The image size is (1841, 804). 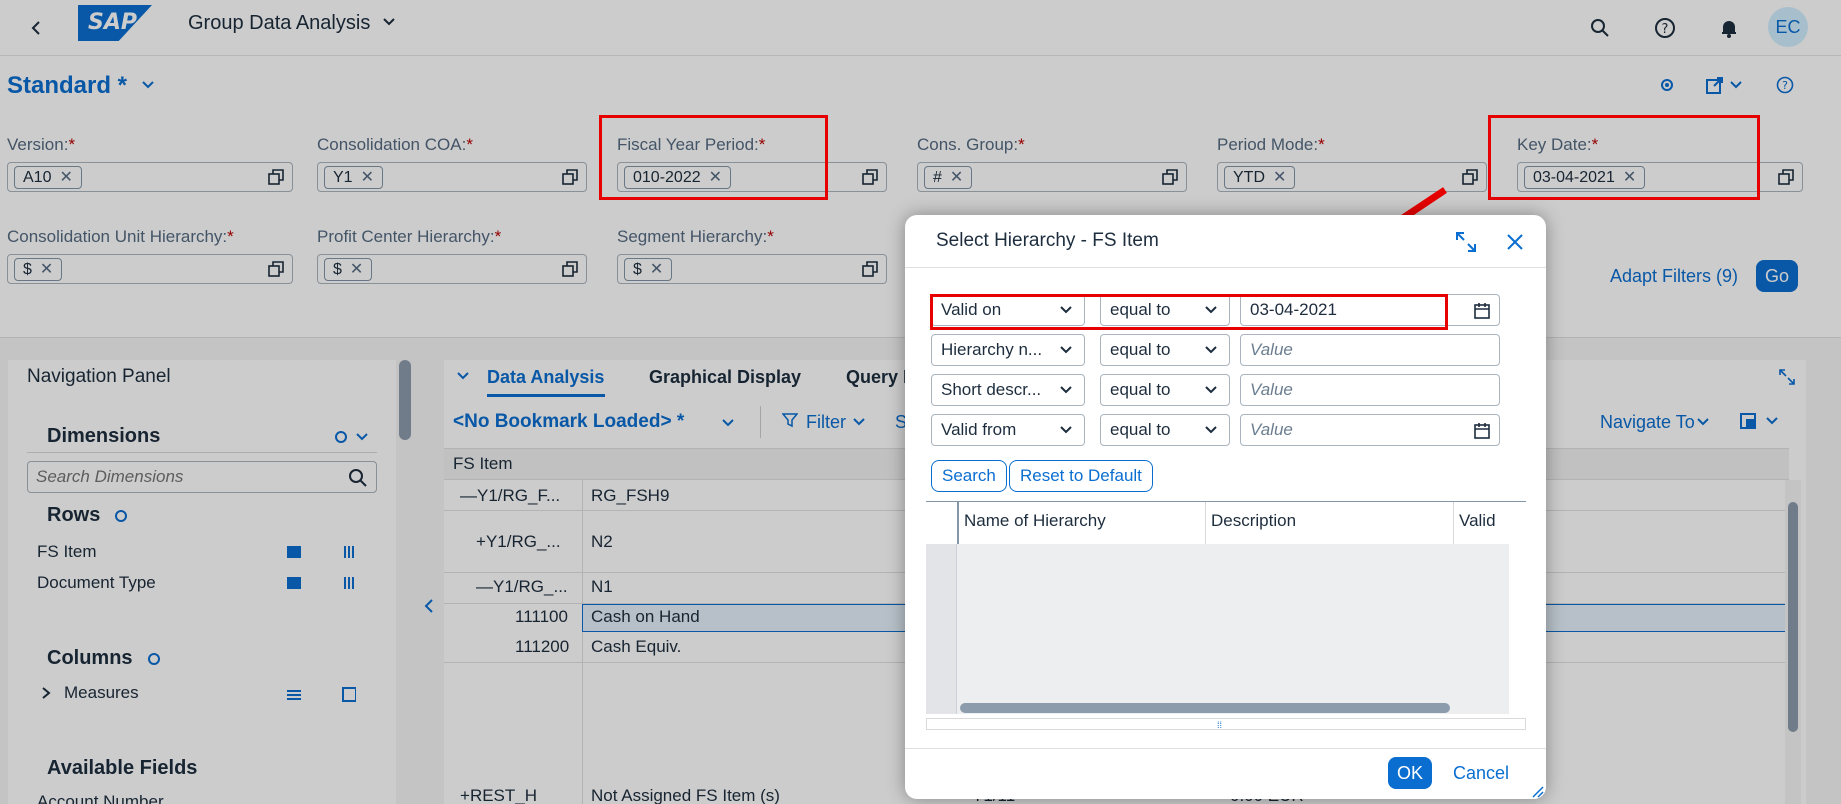 What do you see at coordinates (1370, 350) in the screenshot?
I see `hierarchy-name-input: Value` at bounding box center [1370, 350].